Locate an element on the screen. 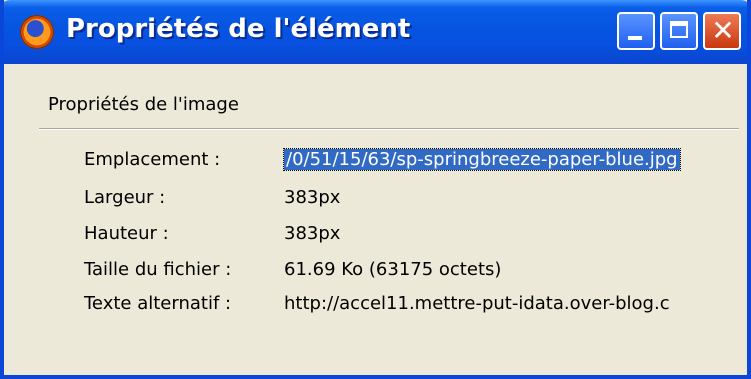  property-label: Emplacement : is located at coordinates (152, 159).